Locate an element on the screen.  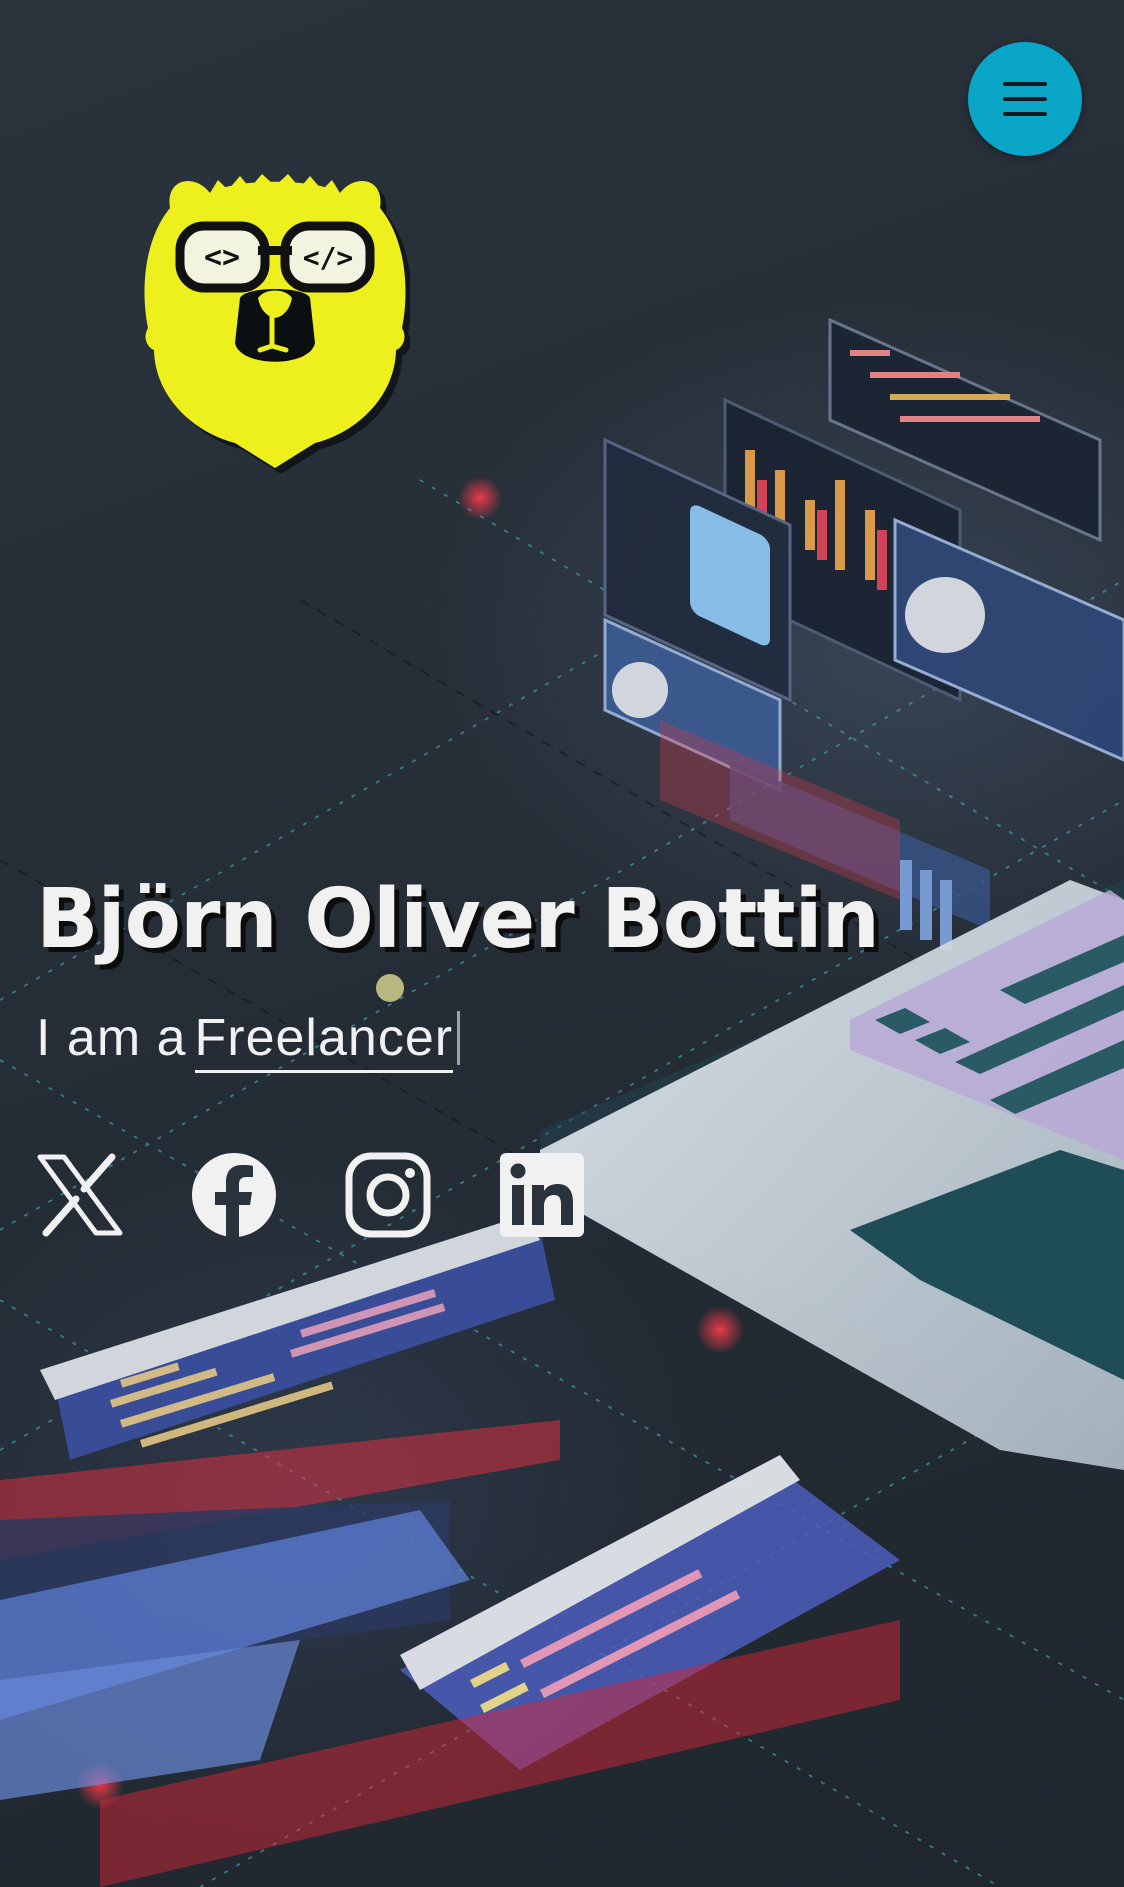
instagram-icon is located at coordinates (388, 1195).